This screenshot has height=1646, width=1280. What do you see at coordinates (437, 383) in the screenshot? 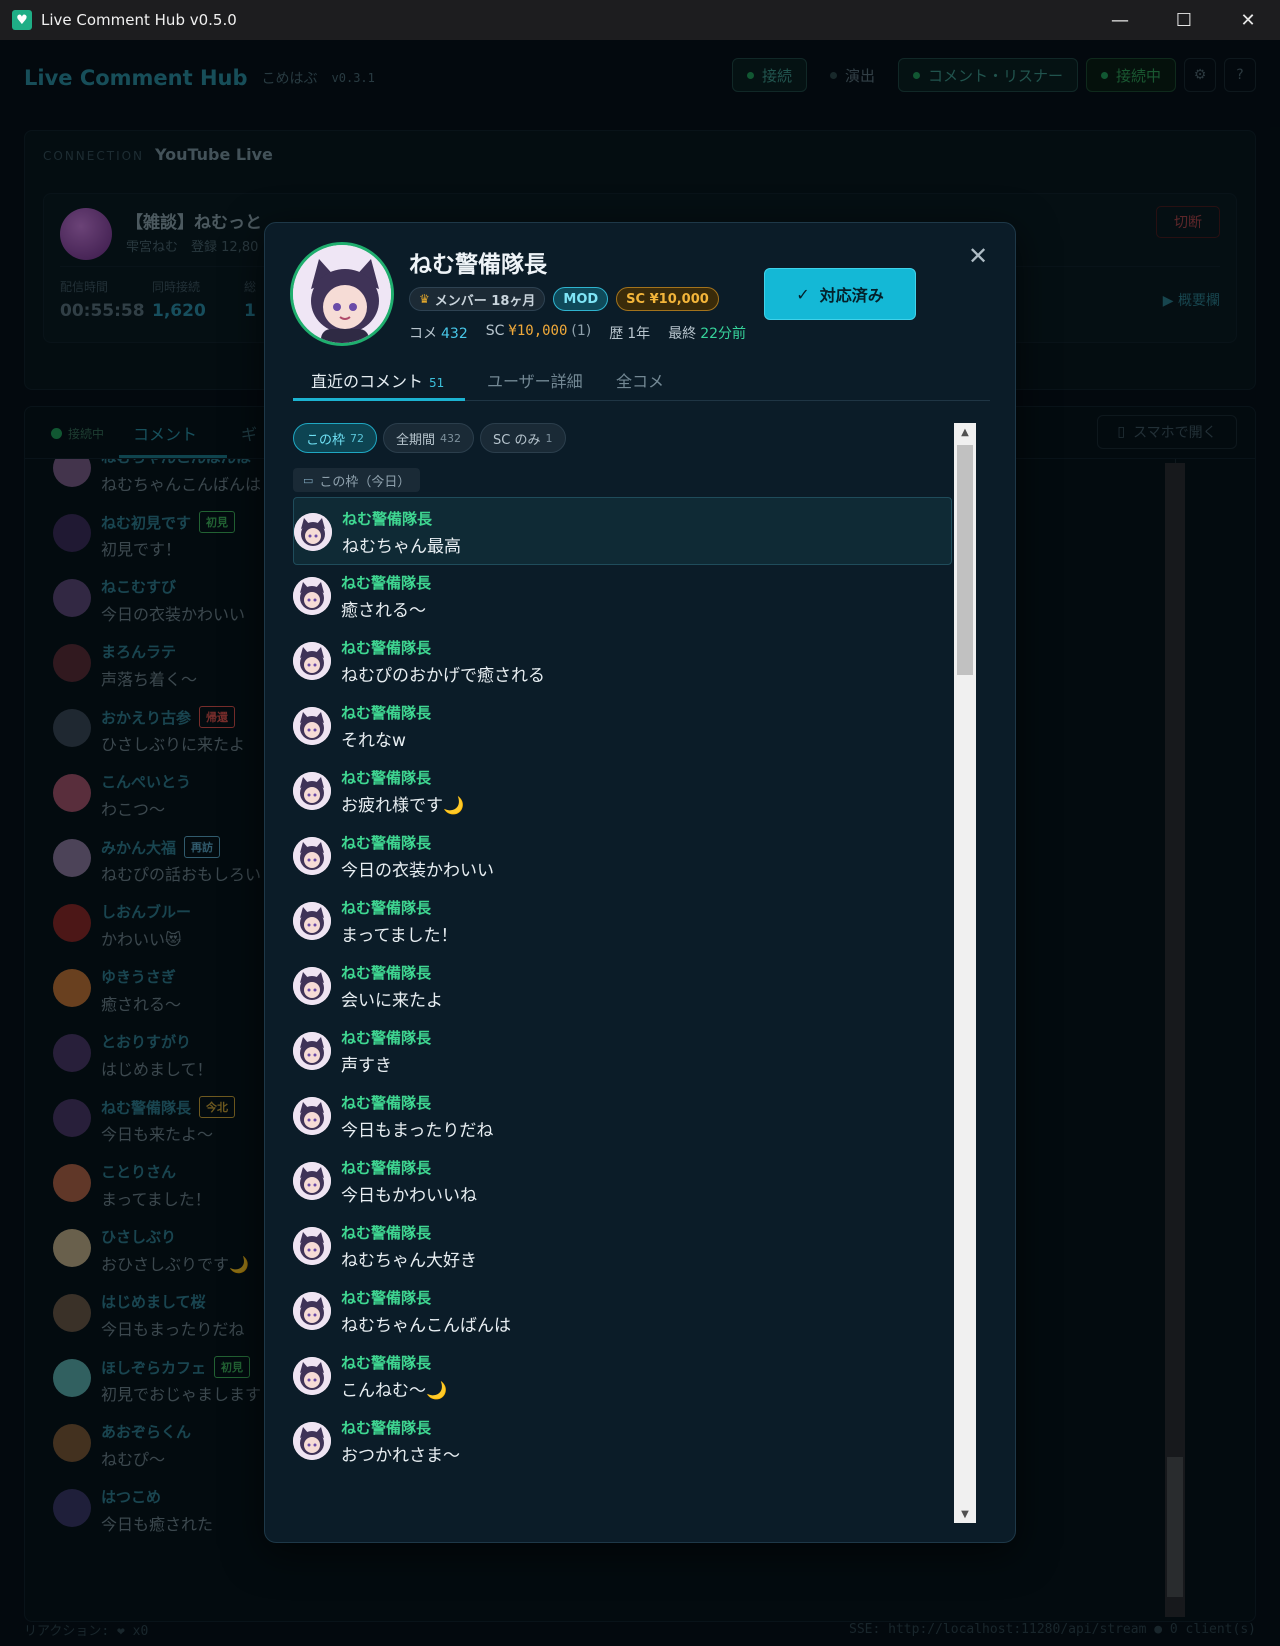
I see `tab-count: 51` at bounding box center [437, 383].